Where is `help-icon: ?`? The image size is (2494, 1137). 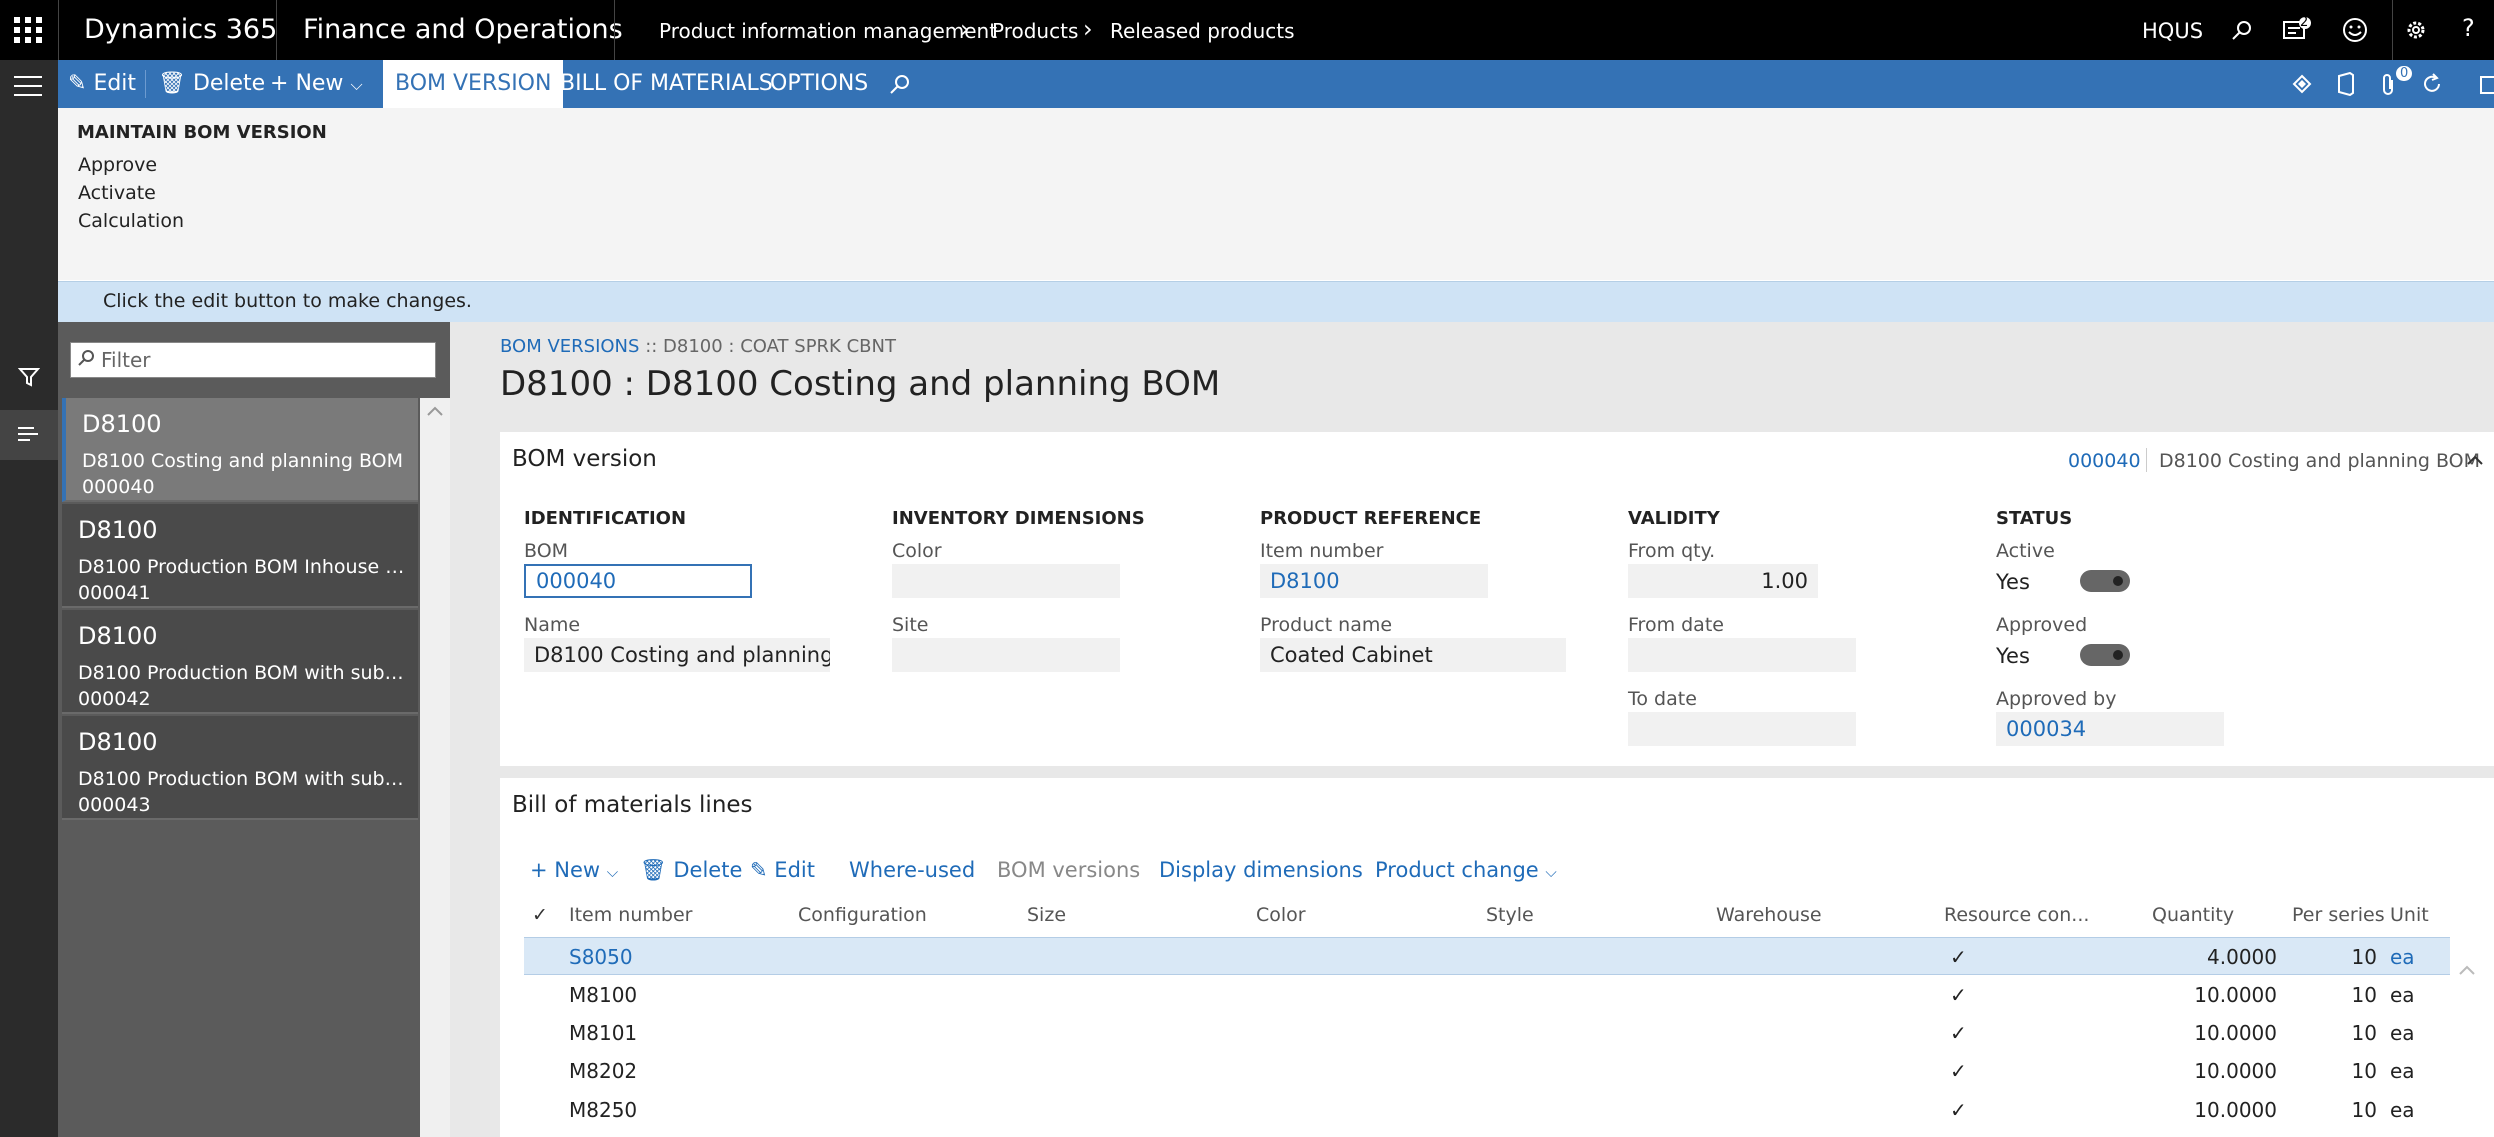
help-icon: ? is located at coordinates (2468, 28).